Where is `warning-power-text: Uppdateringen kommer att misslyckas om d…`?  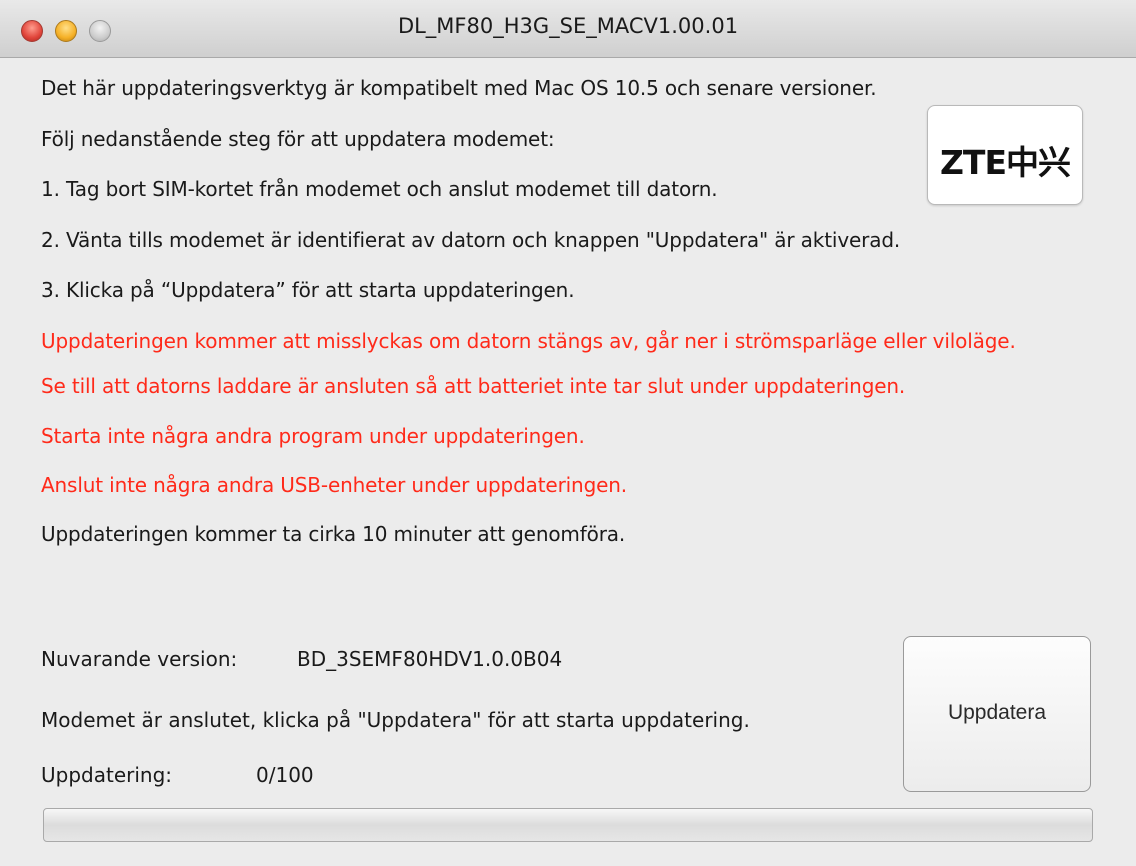
warning-power-text: Uppdateringen kommer att misslyckas om d… is located at coordinates (528, 341).